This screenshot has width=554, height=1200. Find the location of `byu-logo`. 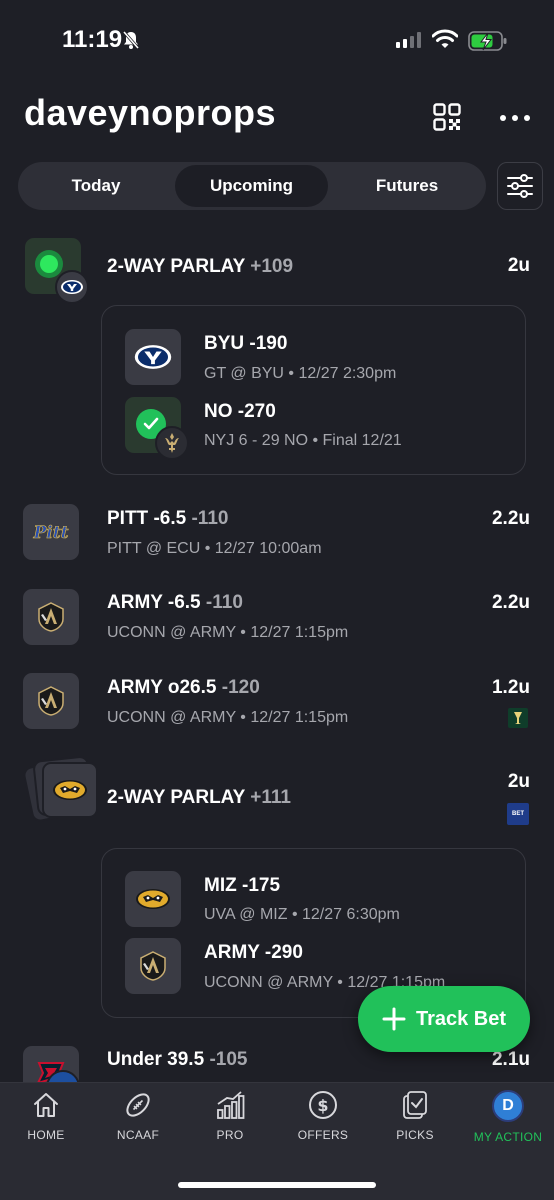

byu-logo is located at coordinates (153, 357).